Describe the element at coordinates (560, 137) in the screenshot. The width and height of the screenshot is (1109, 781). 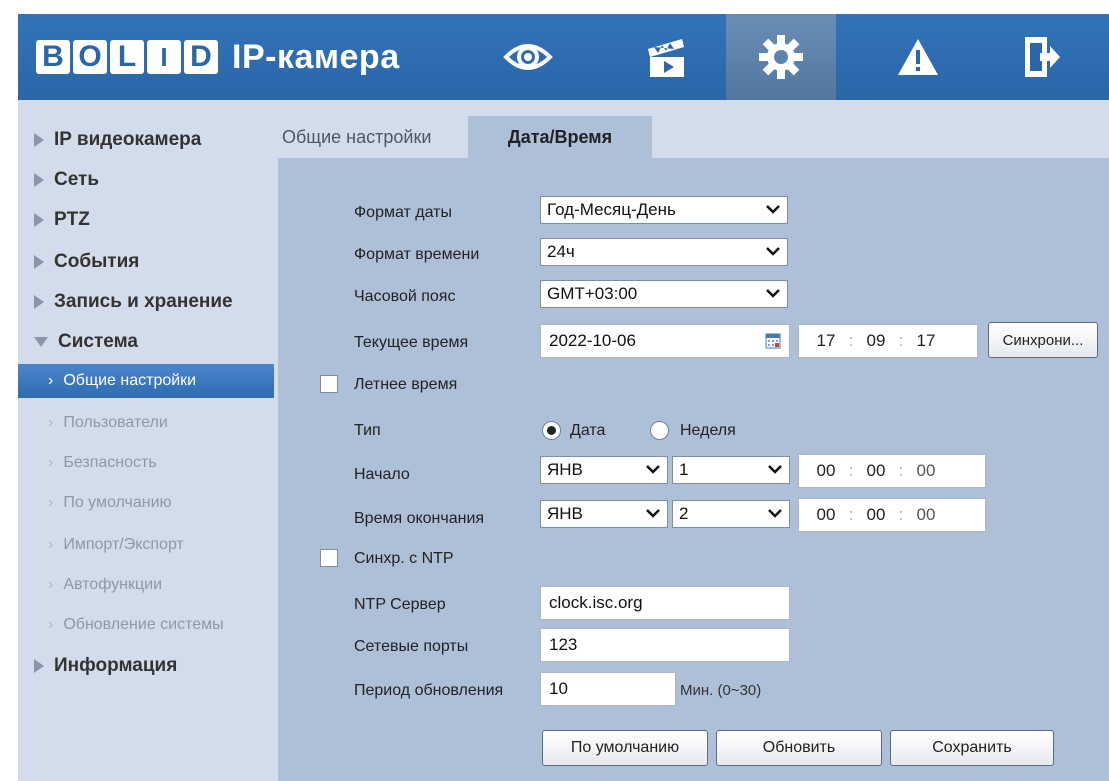
I see `tab-datetime: Дата/Время` at that location.